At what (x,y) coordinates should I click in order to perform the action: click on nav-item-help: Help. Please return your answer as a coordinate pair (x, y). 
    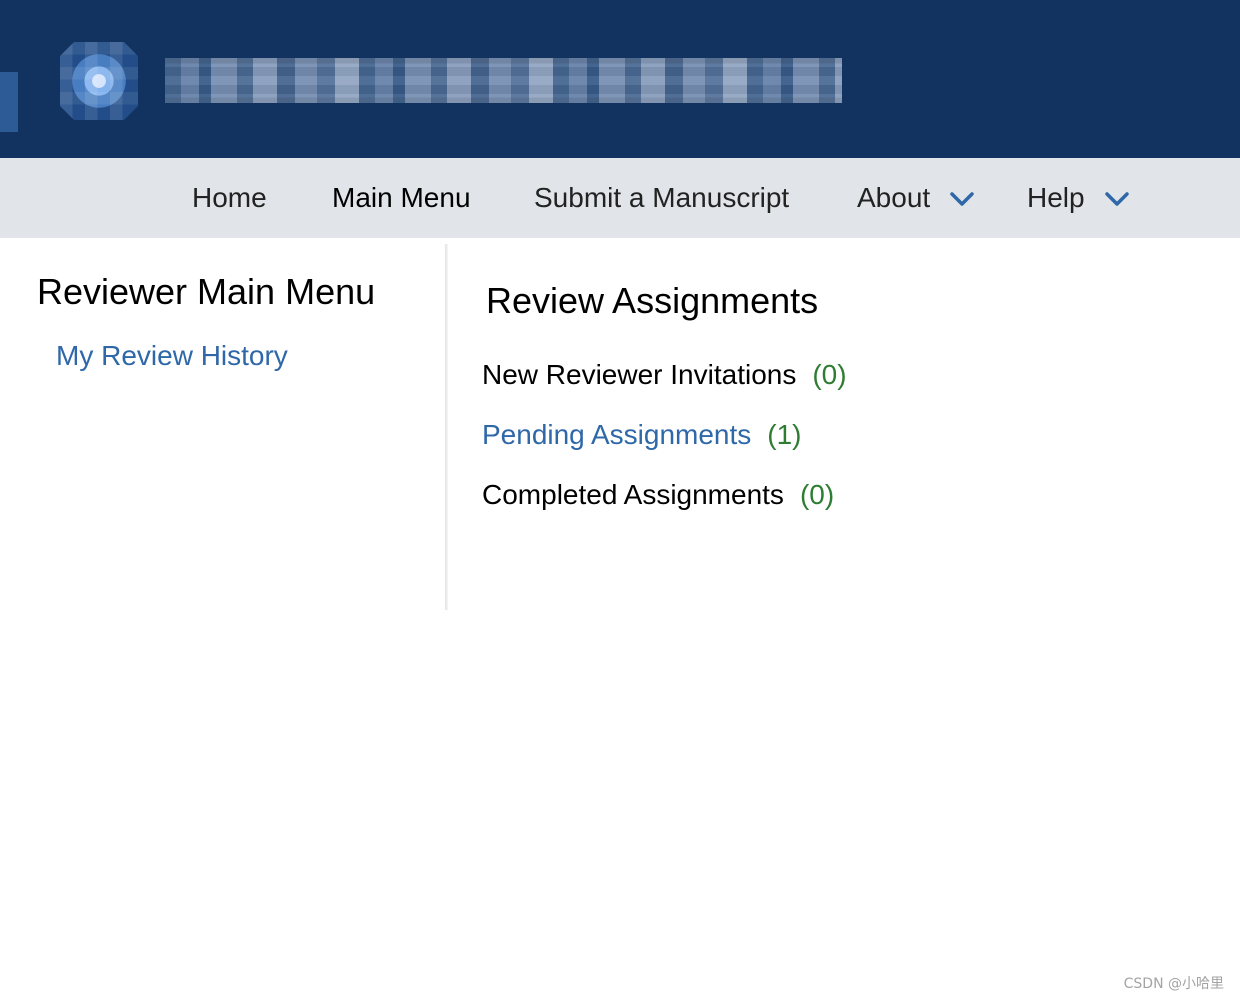
    Looking at the image, I should click on (1078, 198).